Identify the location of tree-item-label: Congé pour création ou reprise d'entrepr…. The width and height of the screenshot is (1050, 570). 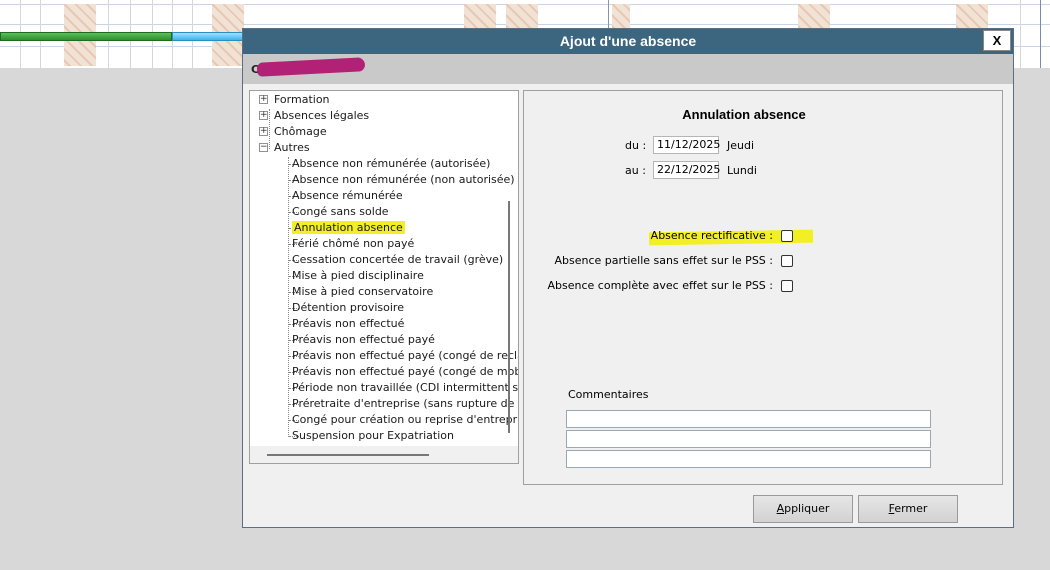
(405, 419).